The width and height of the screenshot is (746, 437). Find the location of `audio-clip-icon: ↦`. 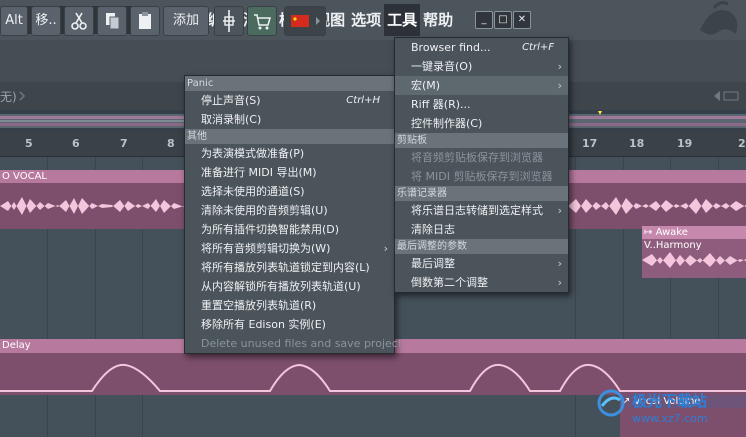

audio-clip-icon: ↦ is located at coordinates (650, 232).